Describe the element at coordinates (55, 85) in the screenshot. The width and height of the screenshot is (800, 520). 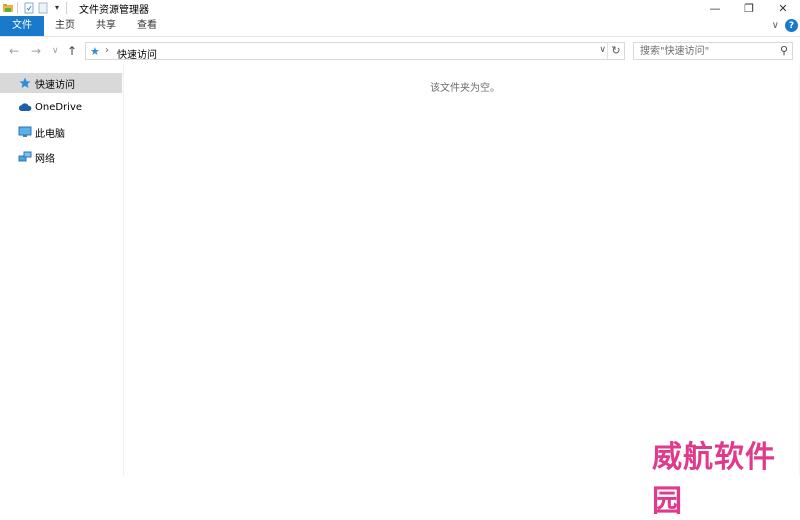
I see `sidebar-item-label: 快速访问` at that location.